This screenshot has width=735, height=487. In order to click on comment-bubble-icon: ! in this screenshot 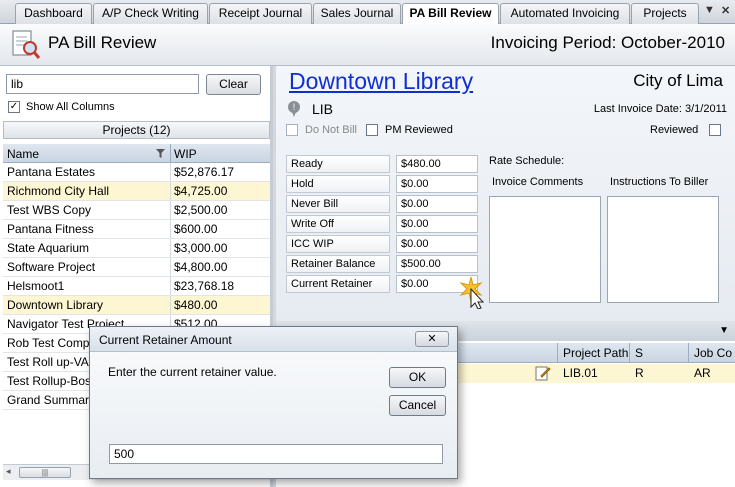, I will do `click(294, 110)`.